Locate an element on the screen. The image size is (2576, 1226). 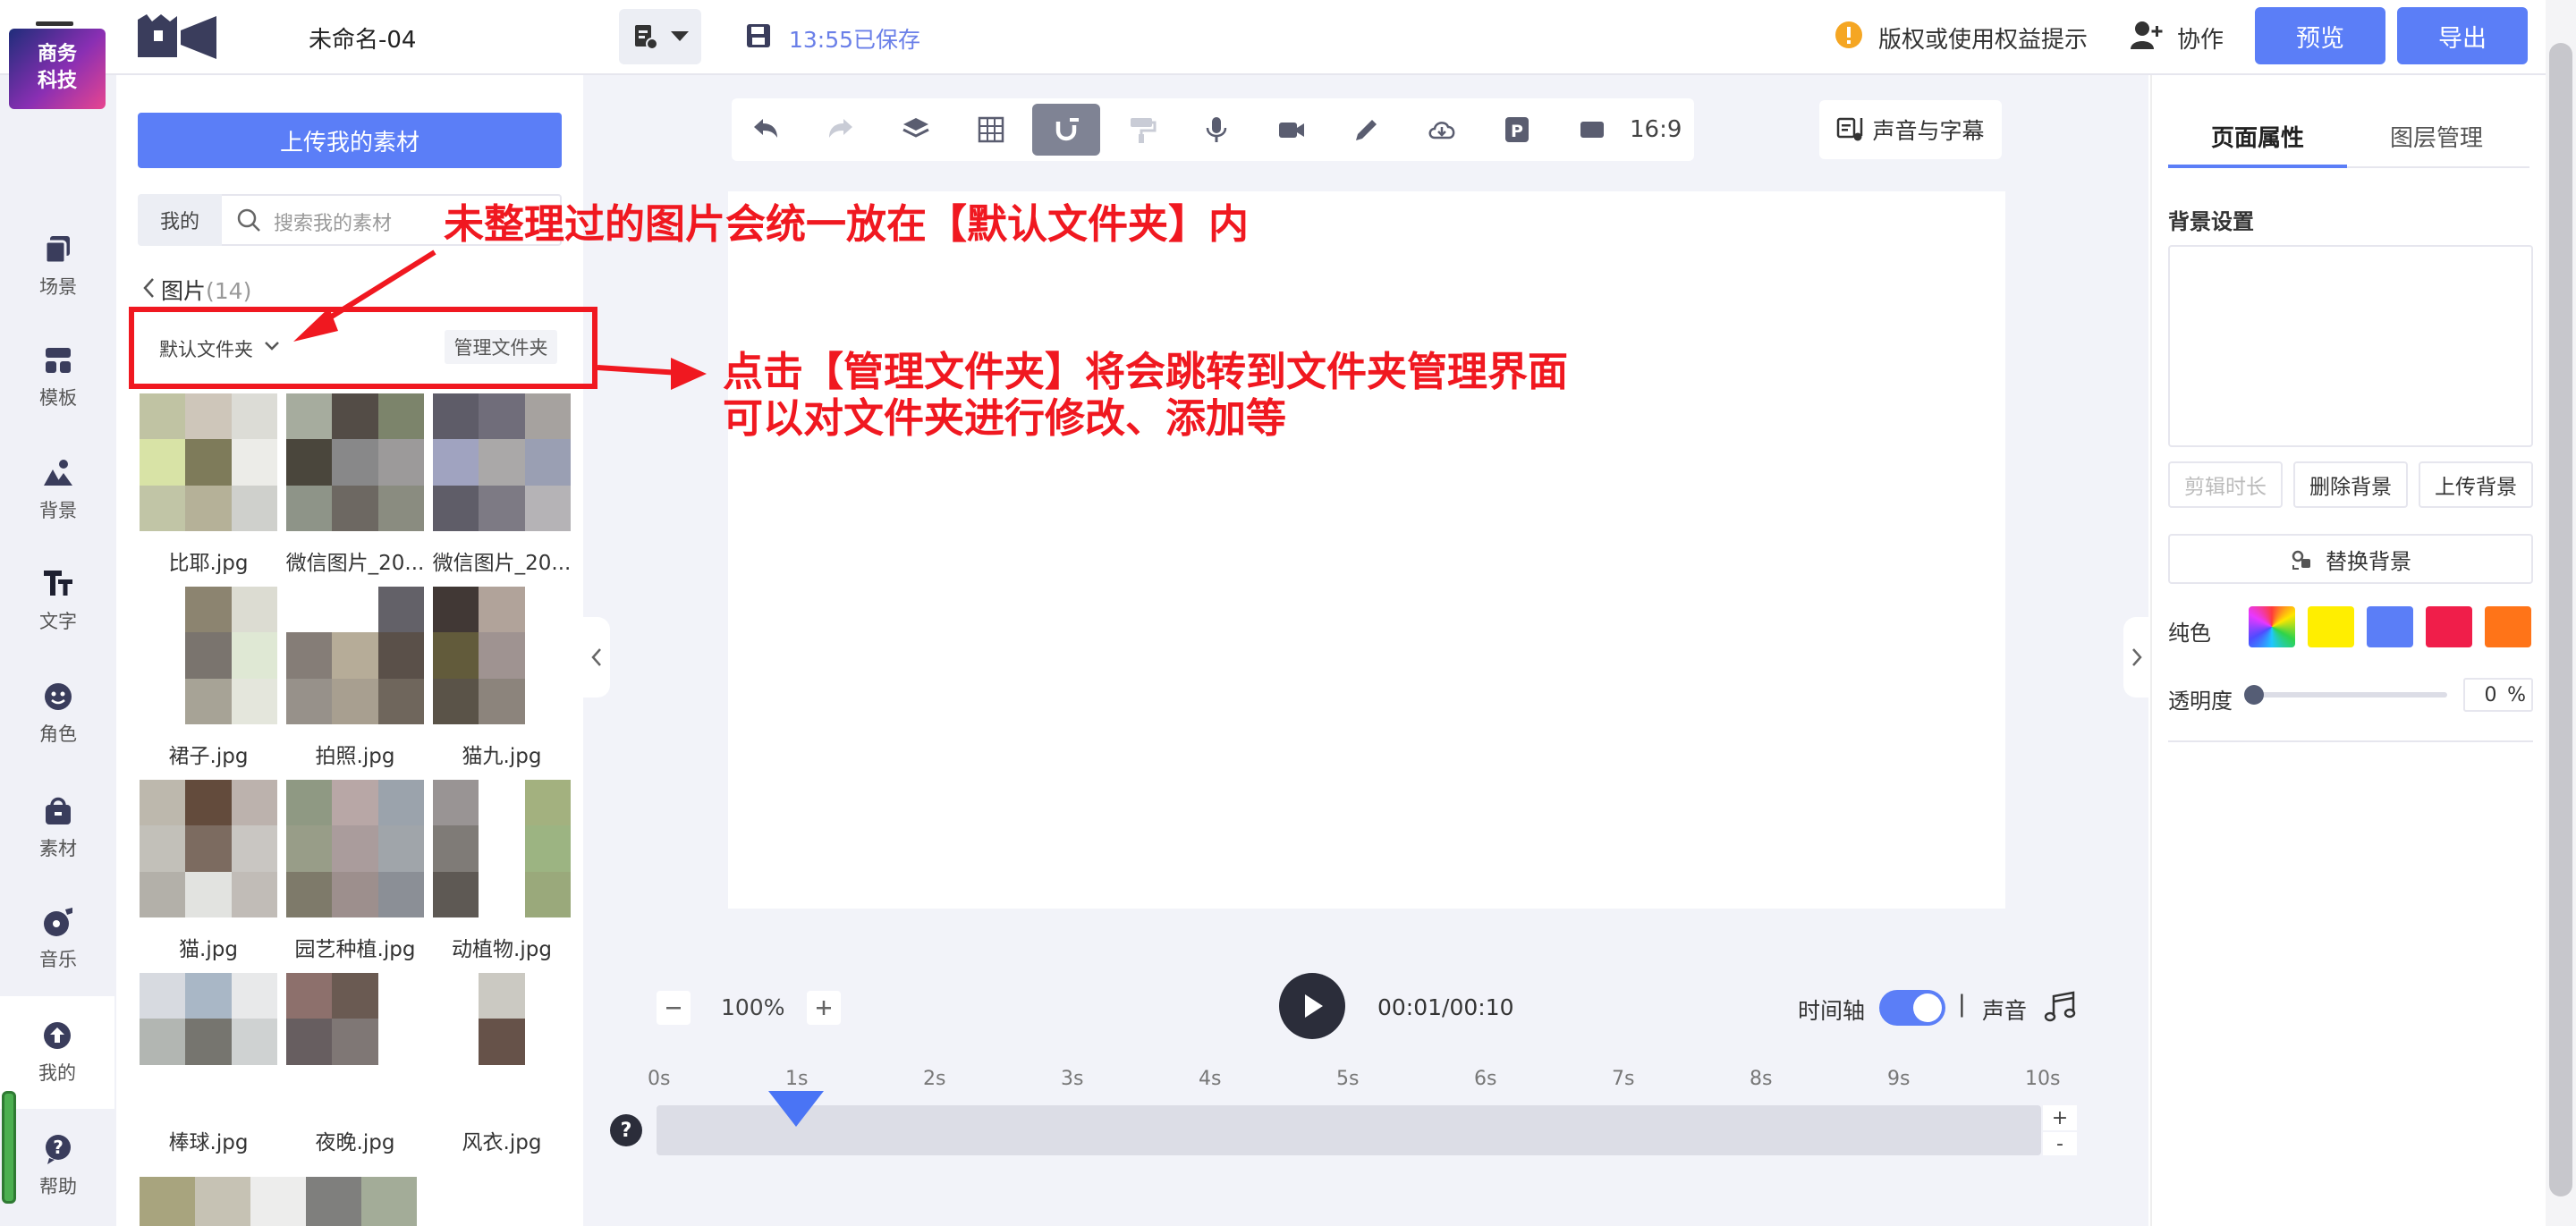
timeline-track is located at coordinates (1349, 1130).